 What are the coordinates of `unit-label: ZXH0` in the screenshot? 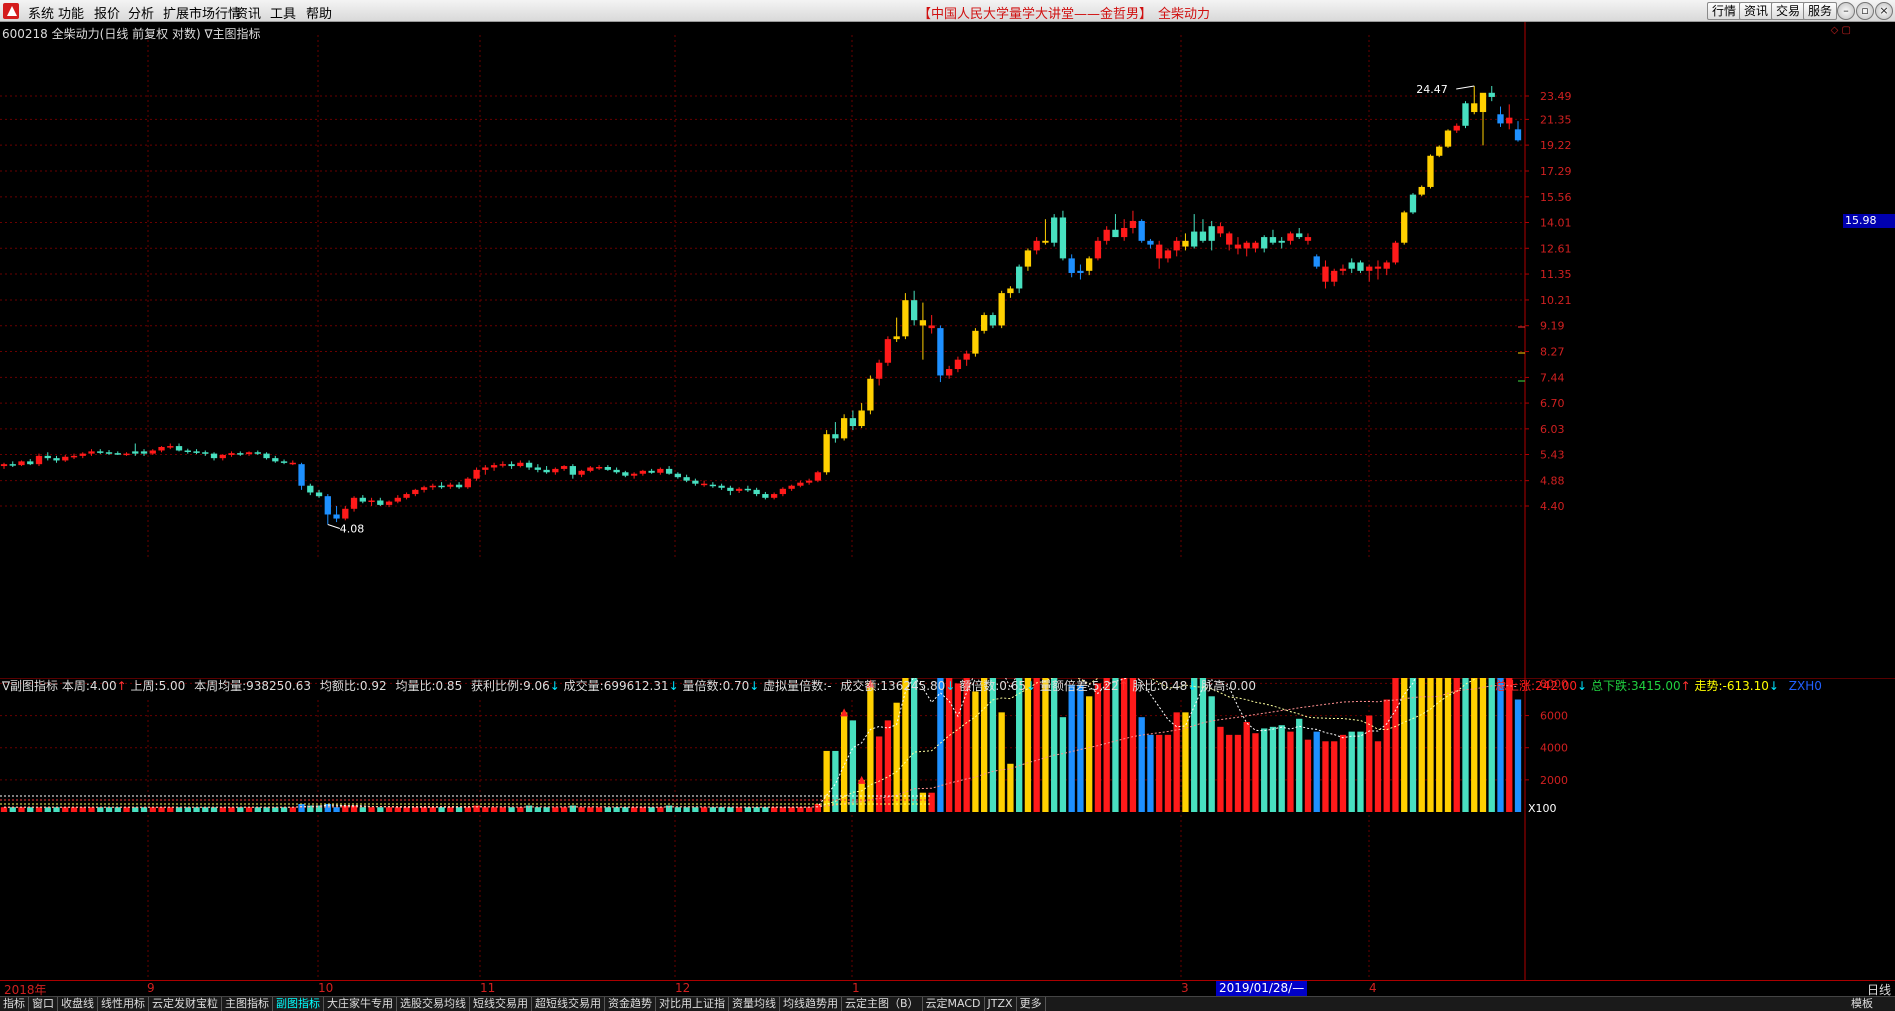 It's located at (1805, 686).